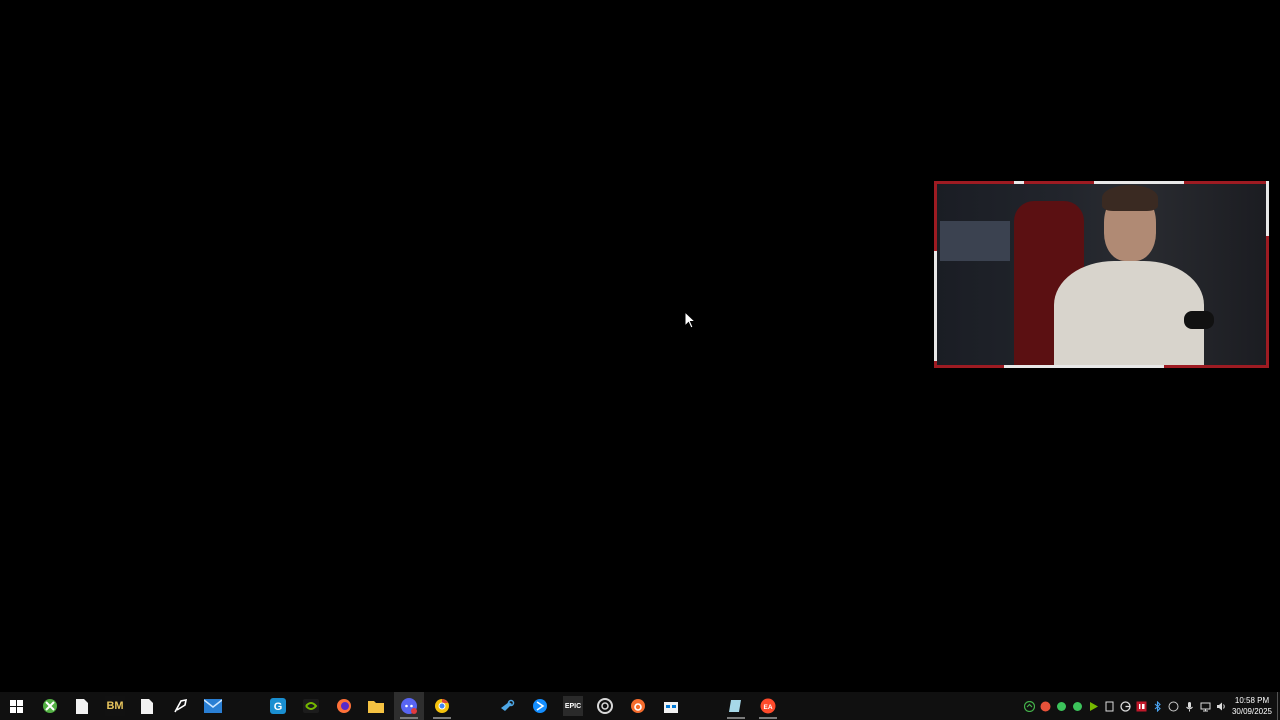  What do you see at coordinates (507, 706) in the screenshot?
I see `steam-icon` at bounding box center [507, 706].